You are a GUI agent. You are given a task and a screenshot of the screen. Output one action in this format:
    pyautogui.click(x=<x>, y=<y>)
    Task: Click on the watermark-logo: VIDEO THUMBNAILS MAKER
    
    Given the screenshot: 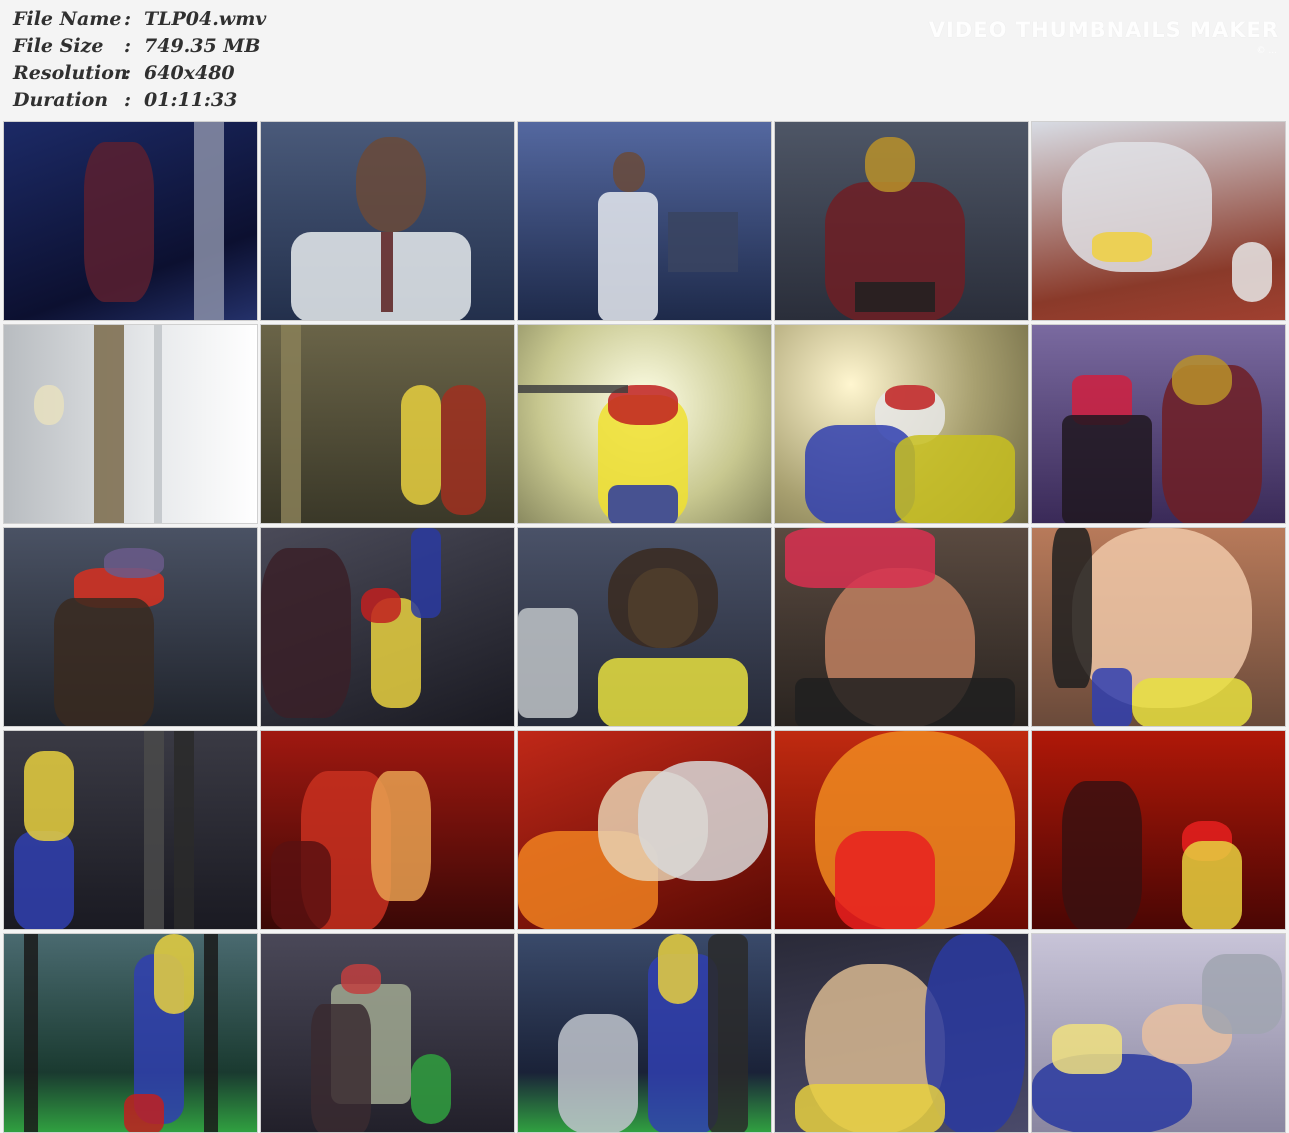 What is the action you would take?
    pyautogui.click(x=1103, y=30)
    